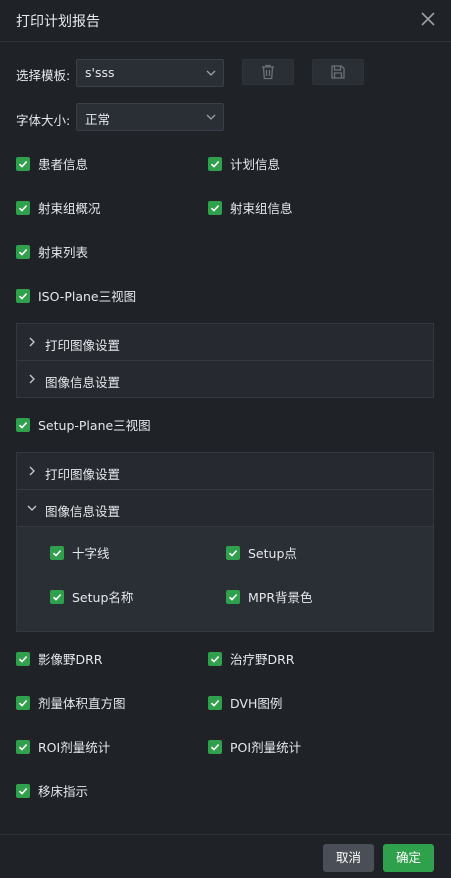  I want to click on checkbox-label: 射束组概况, so click(69, 208).